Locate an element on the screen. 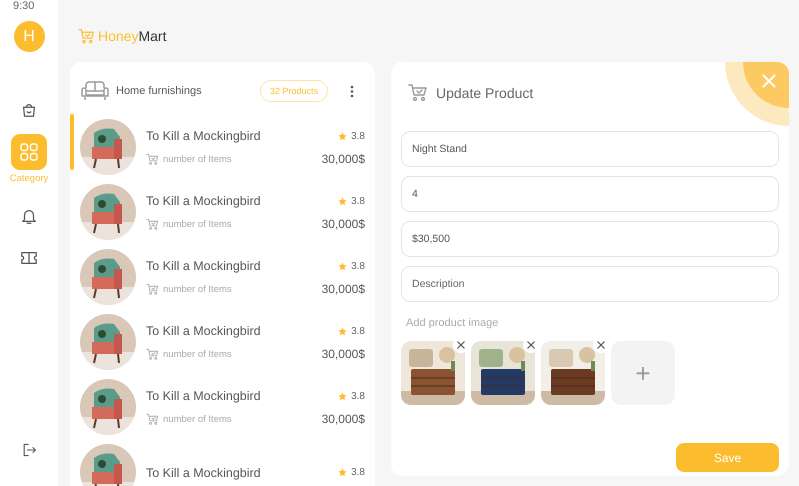 Image resolution: width=799 pixels, height=486 pixels. grid-icon is located at coordinates (29, 152).